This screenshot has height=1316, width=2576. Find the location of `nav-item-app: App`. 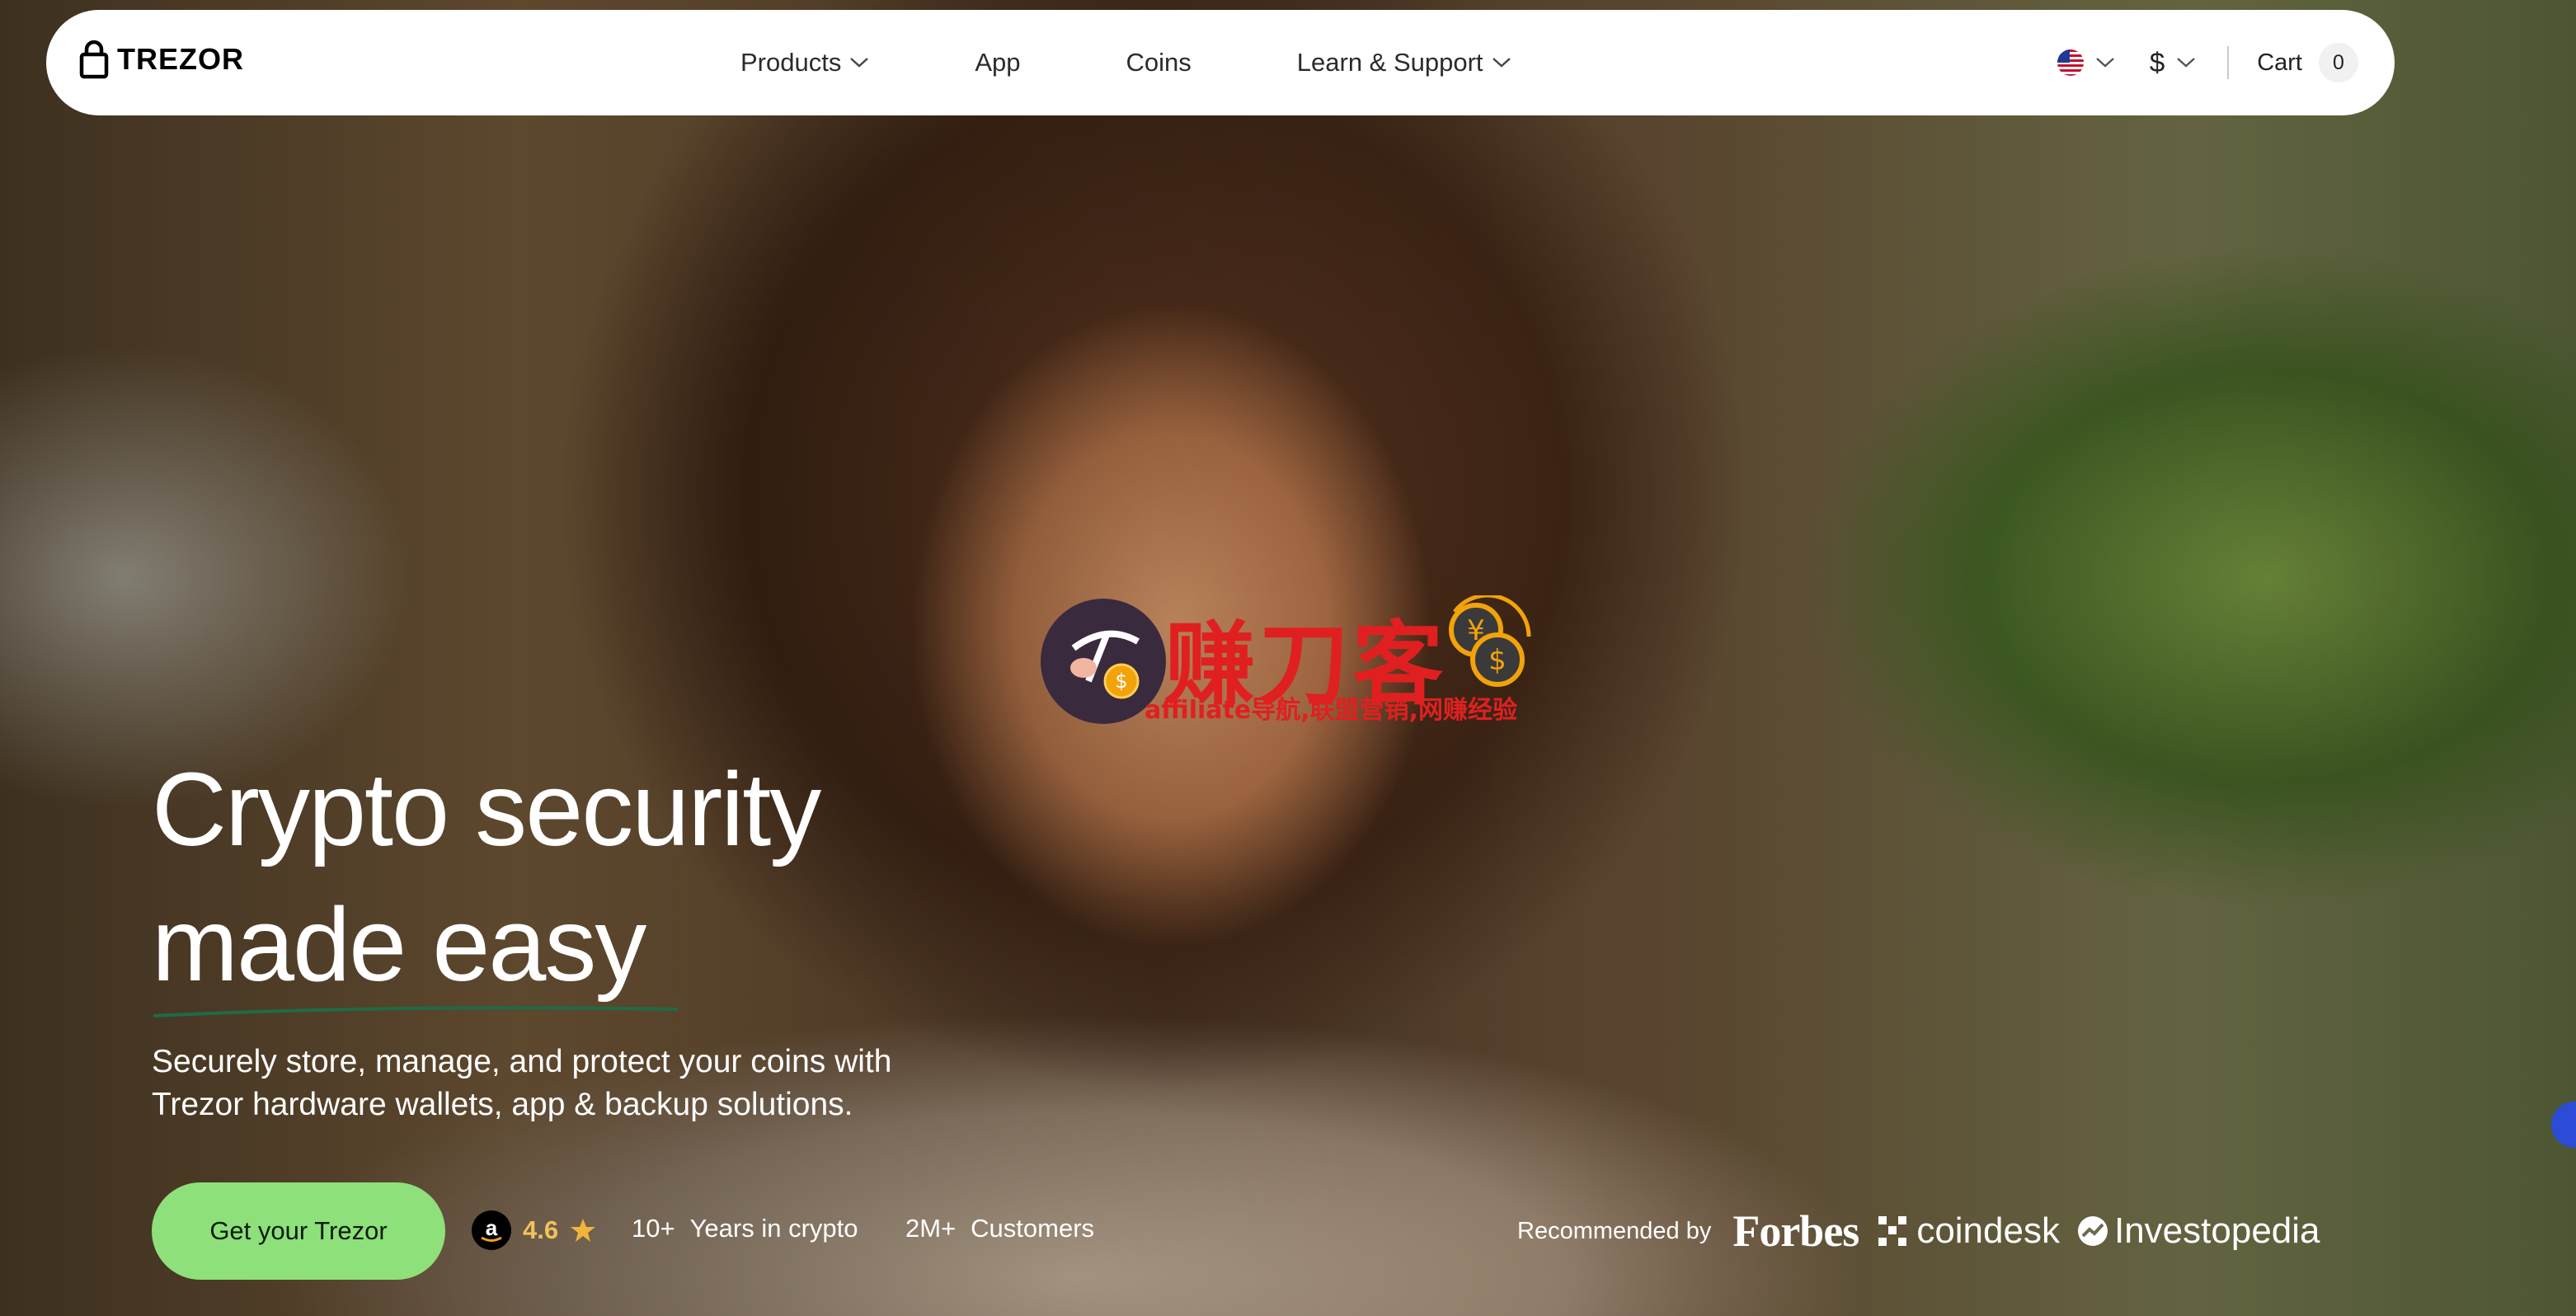

nav-item-app: App is located at coordinates (997, 63).